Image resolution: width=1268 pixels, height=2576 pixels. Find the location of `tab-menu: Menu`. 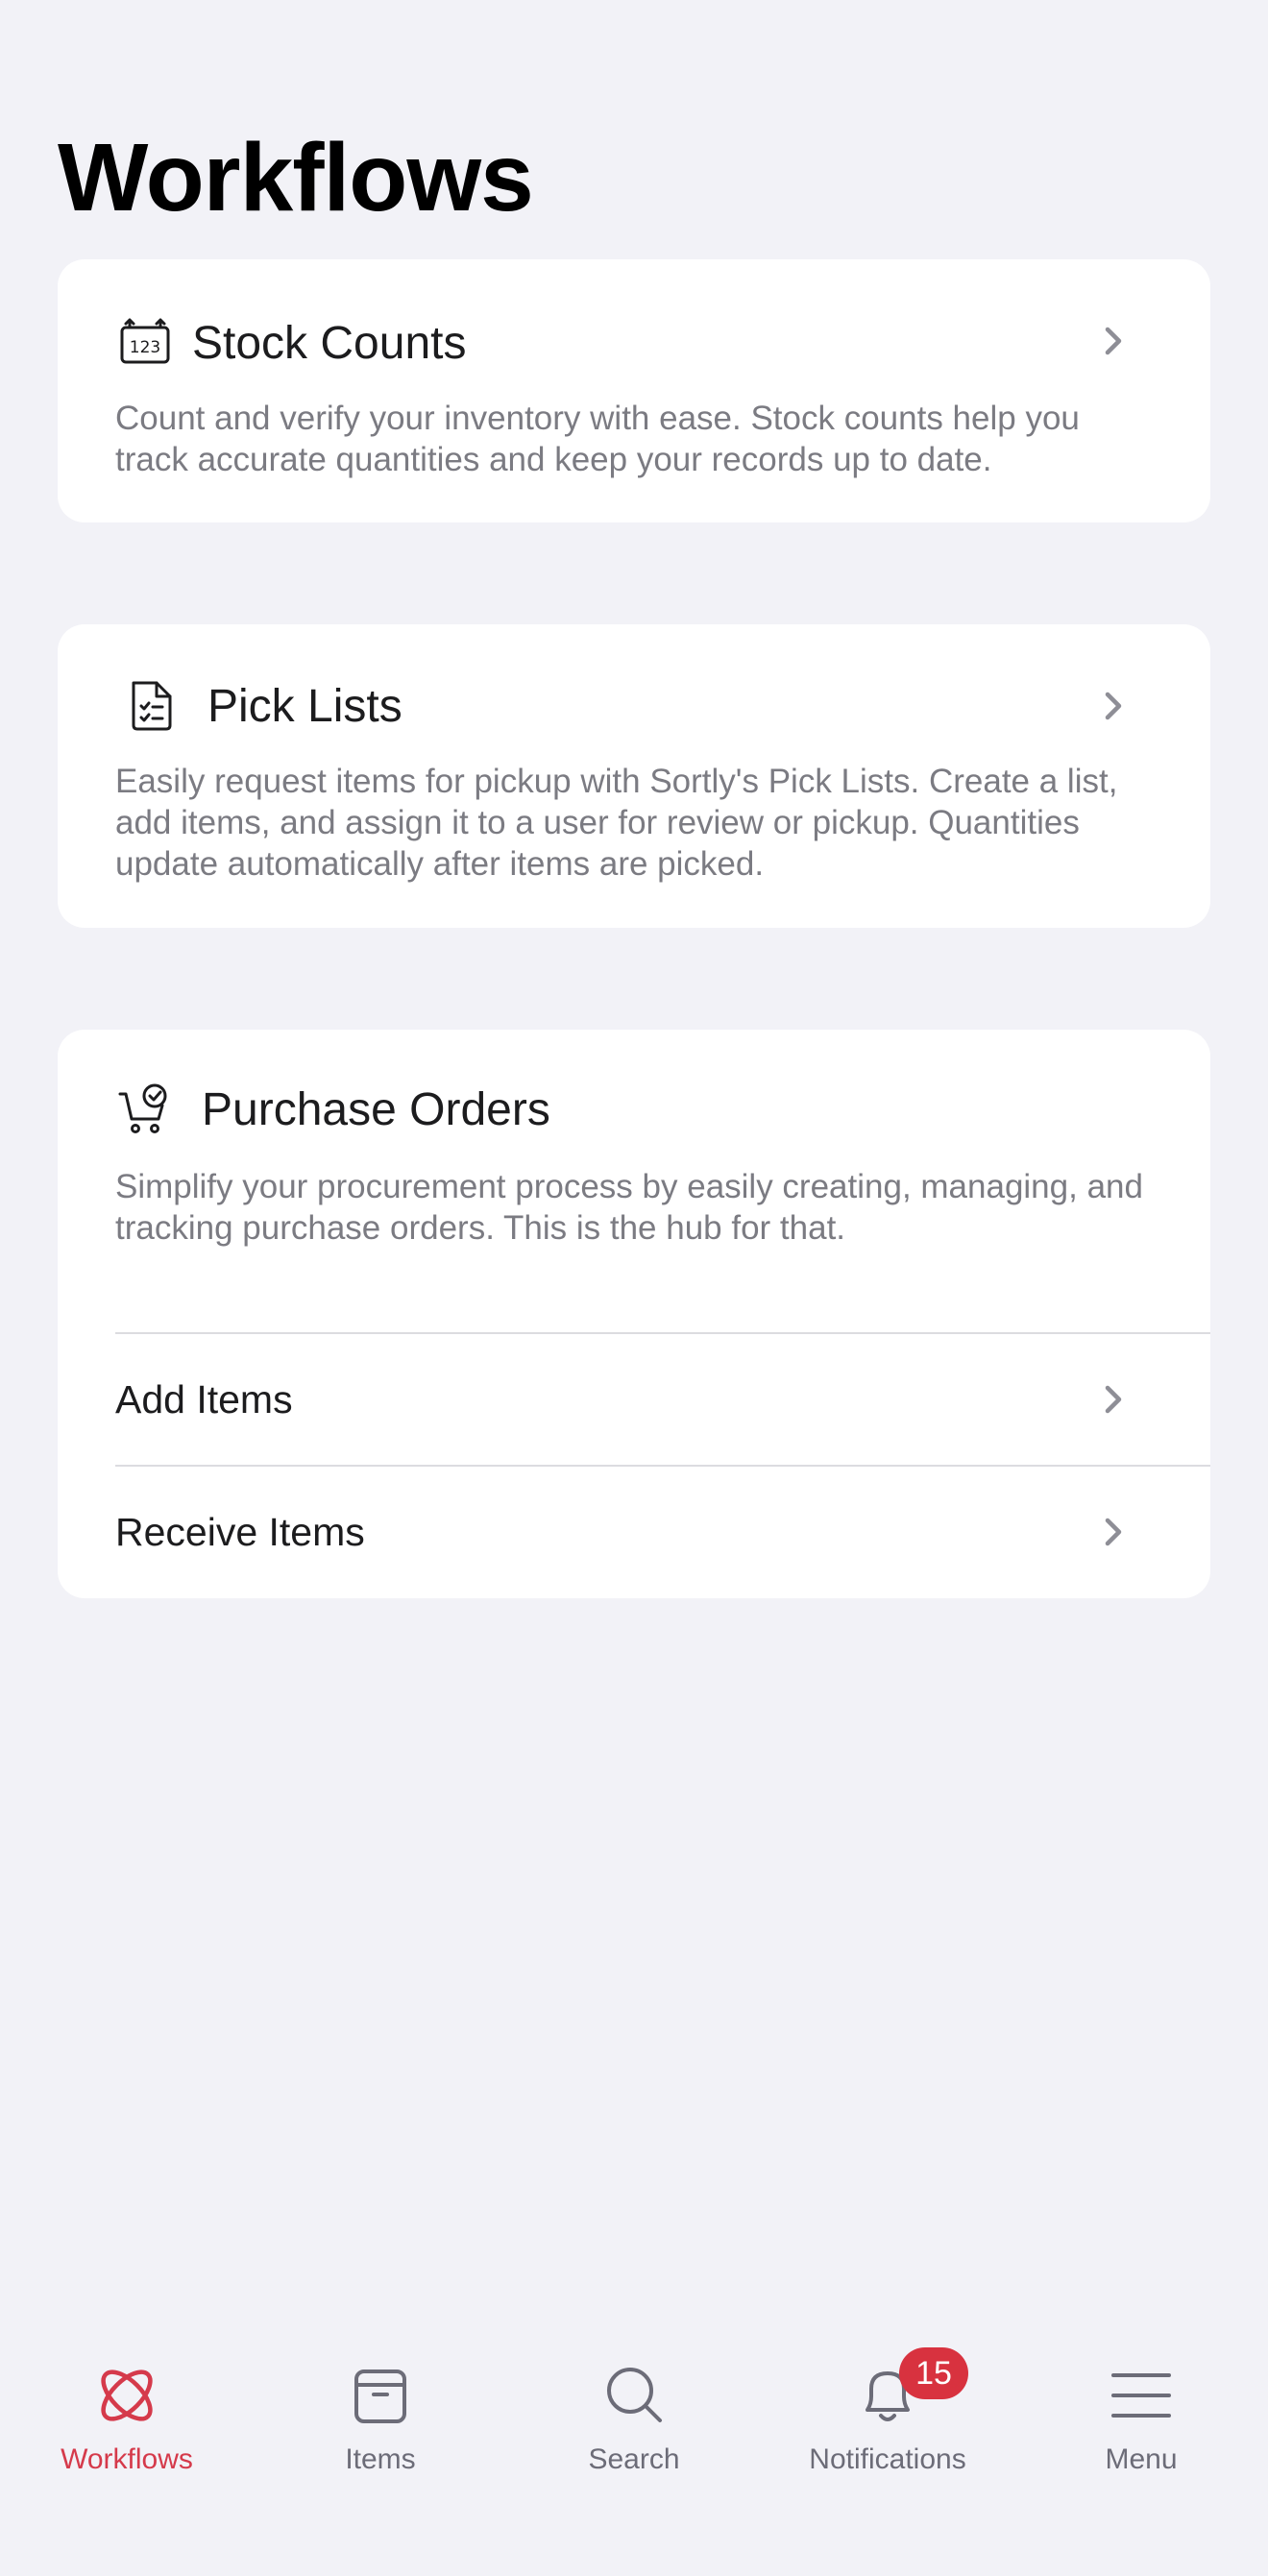

tab-menu: Menu is located at coordinates (1141, 2450).